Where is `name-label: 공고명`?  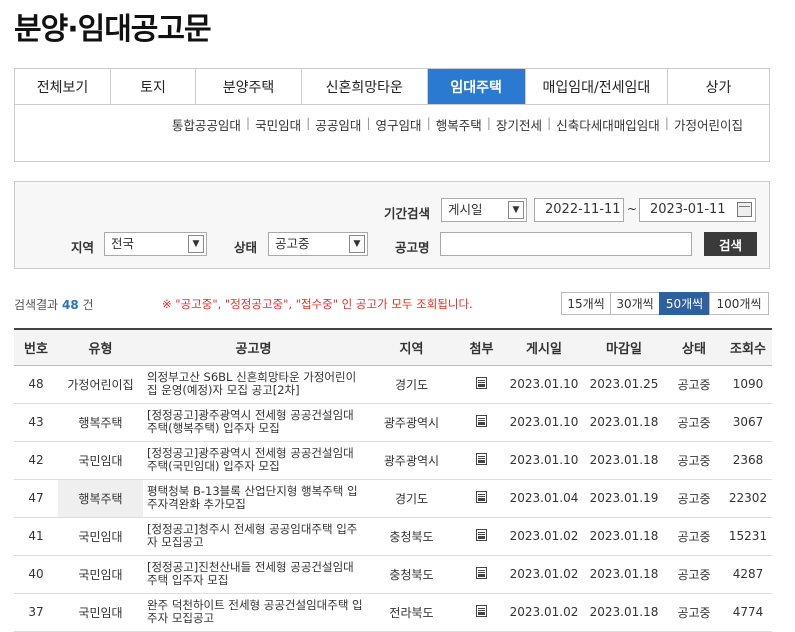 name-label: 공고명 is located at coordinates (412, 247).